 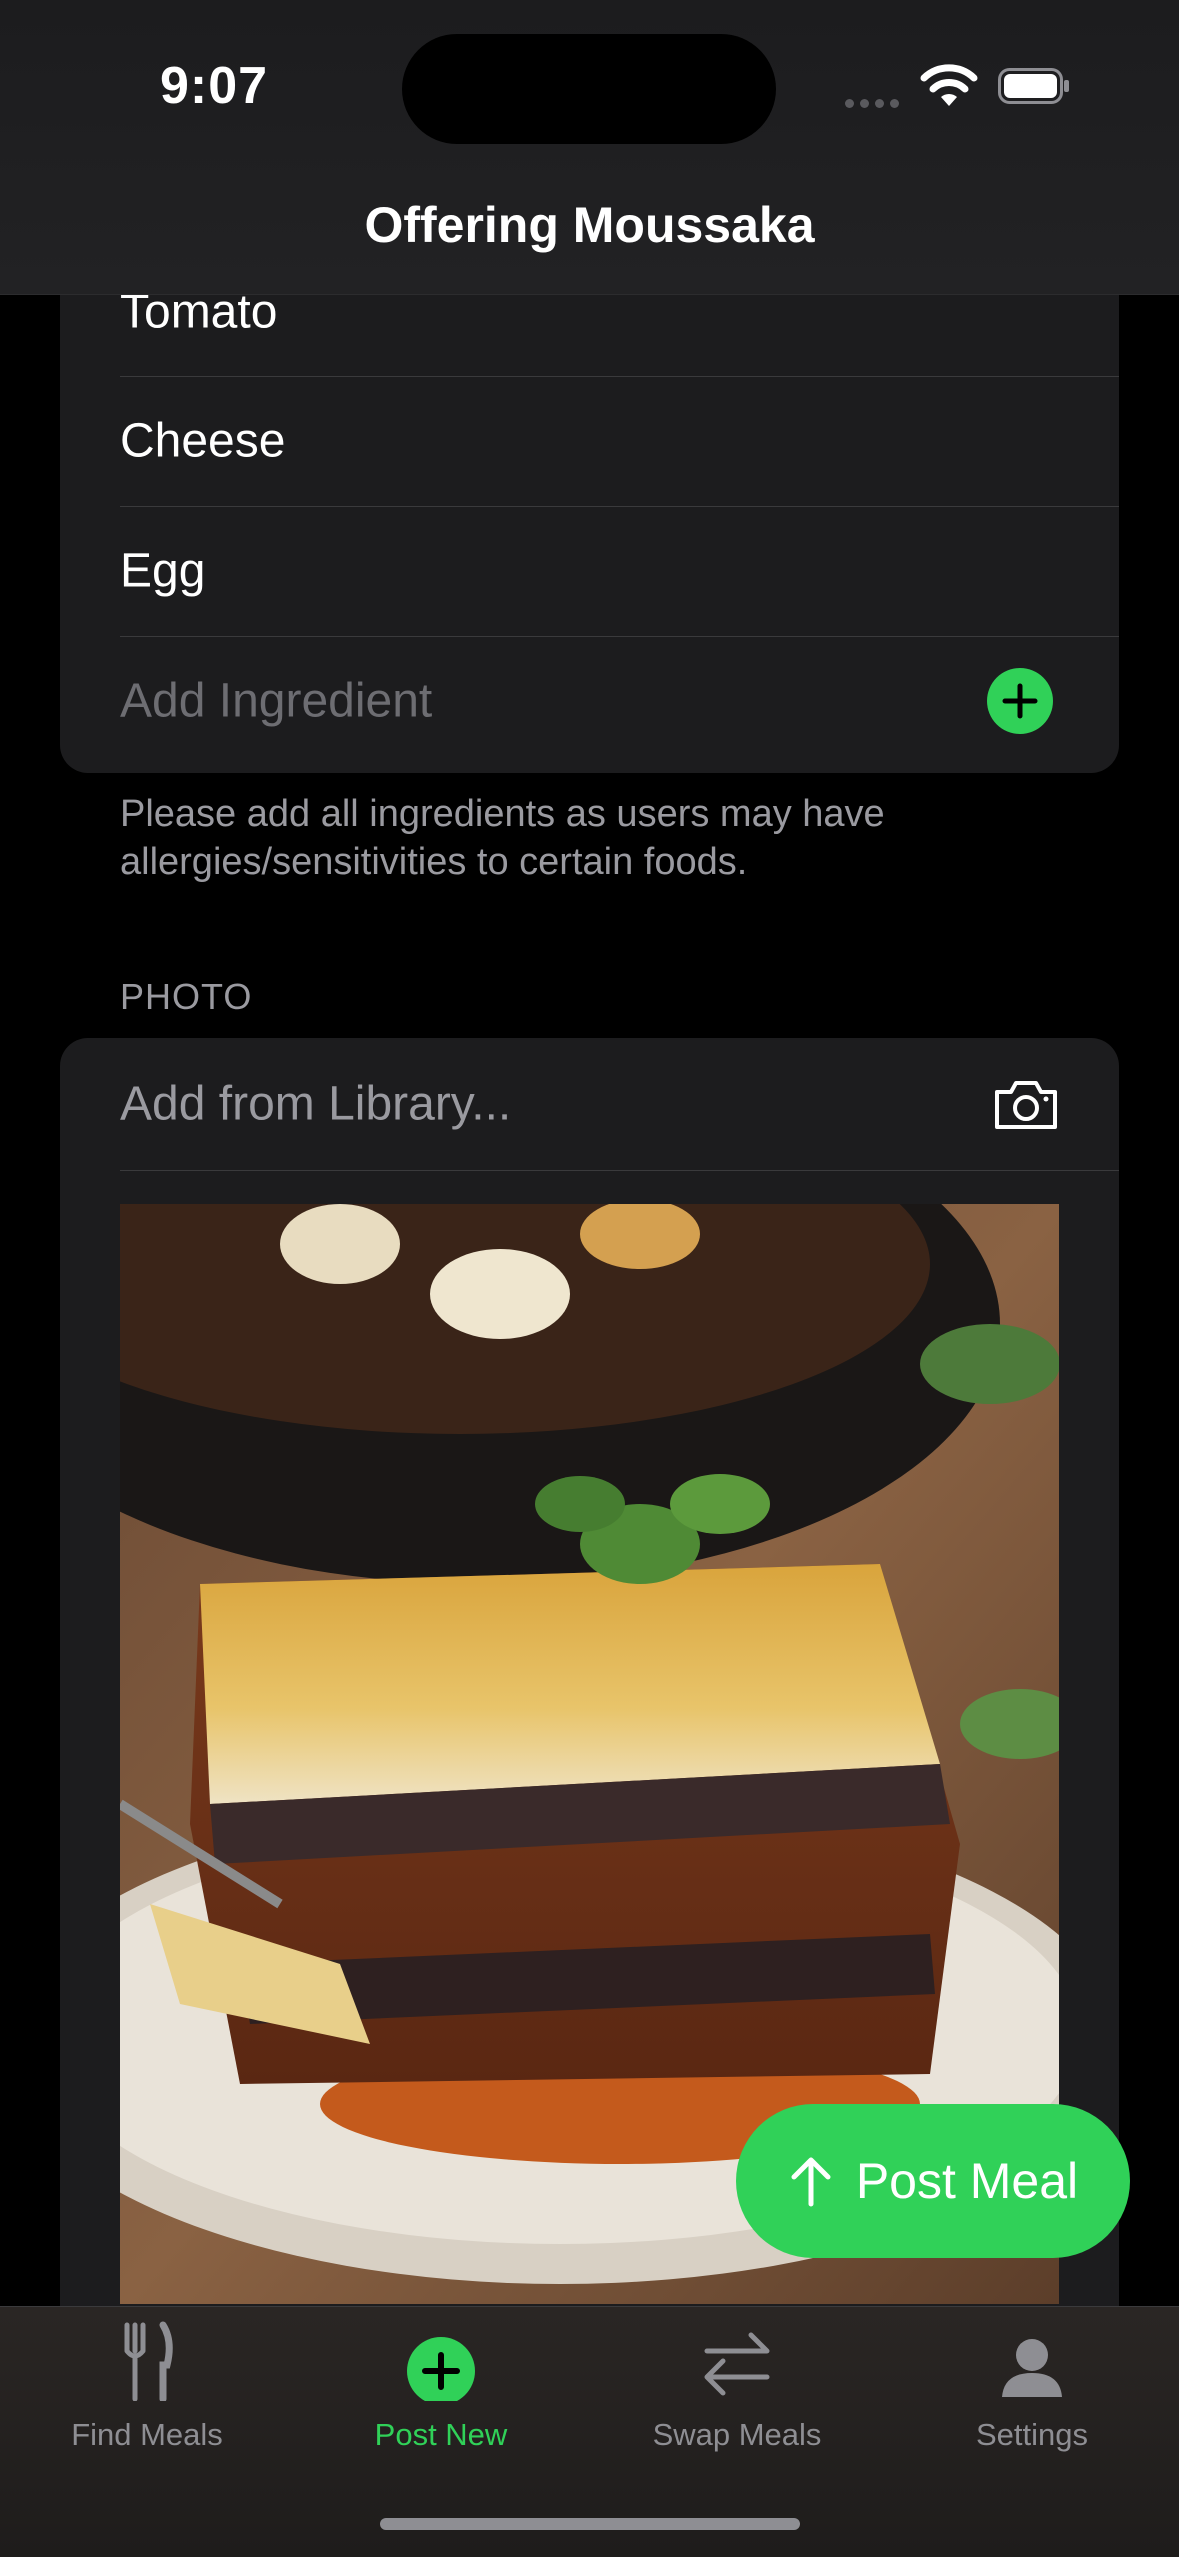 What do you see at coordinates (1026, 1104) in the screenshot?
I see `camera-icon` at bounding box center [1026, 1104].